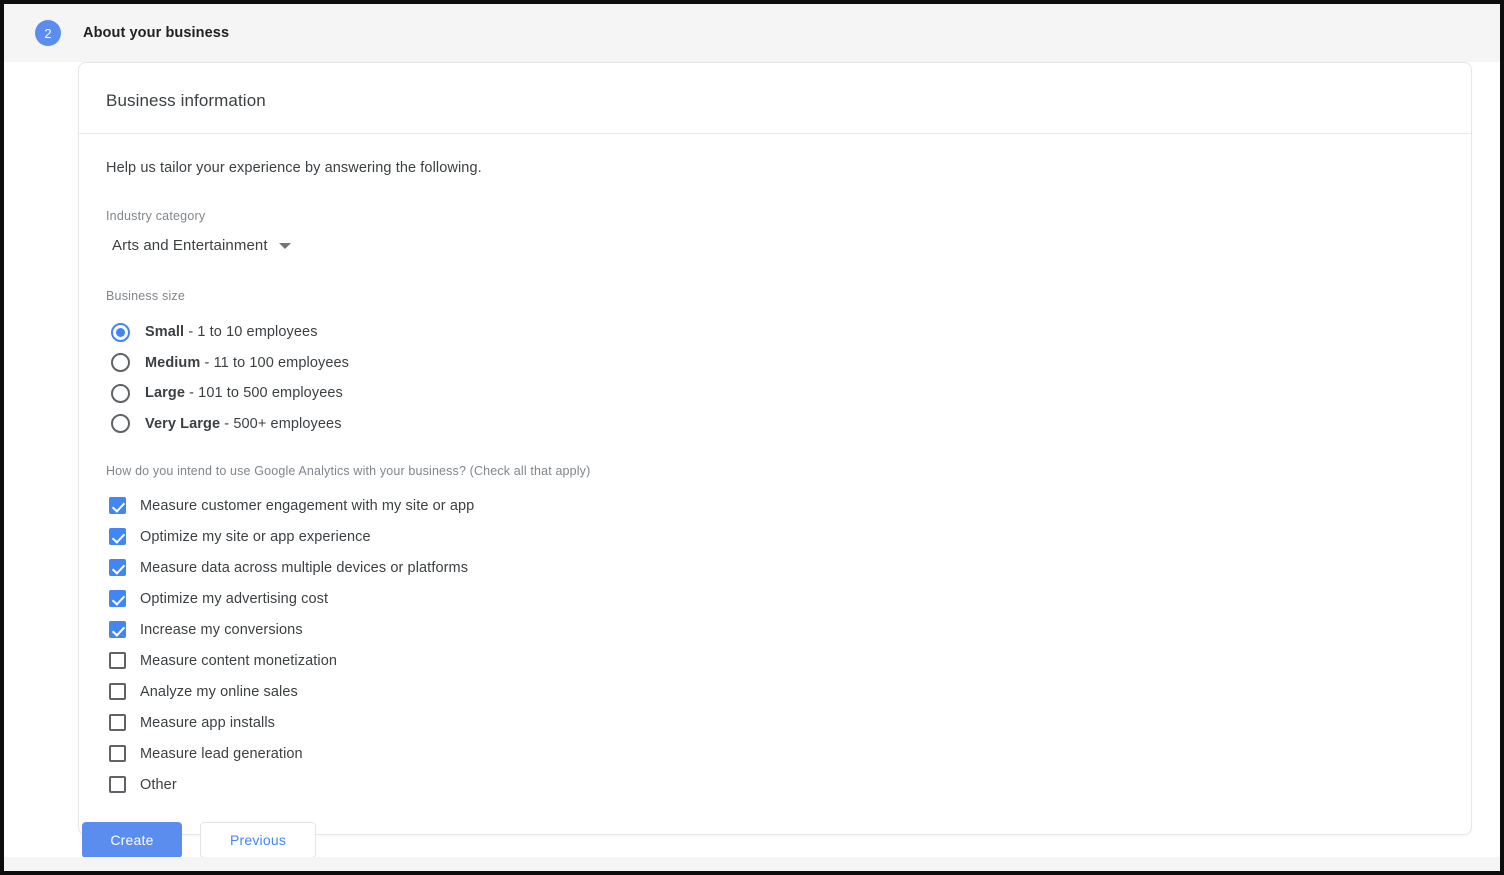 The image size is (1504, 875). I want to click on industry-category-label: Industry category, so click(156, 216).